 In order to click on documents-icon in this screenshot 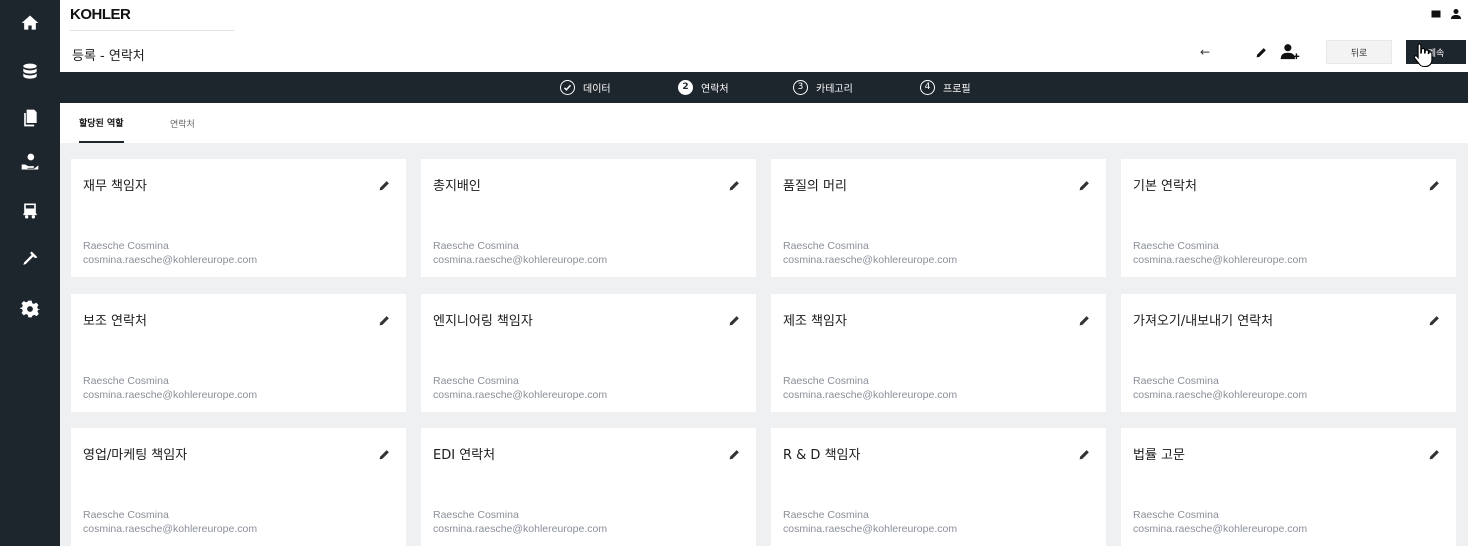, I will do `click(30, 118)`.